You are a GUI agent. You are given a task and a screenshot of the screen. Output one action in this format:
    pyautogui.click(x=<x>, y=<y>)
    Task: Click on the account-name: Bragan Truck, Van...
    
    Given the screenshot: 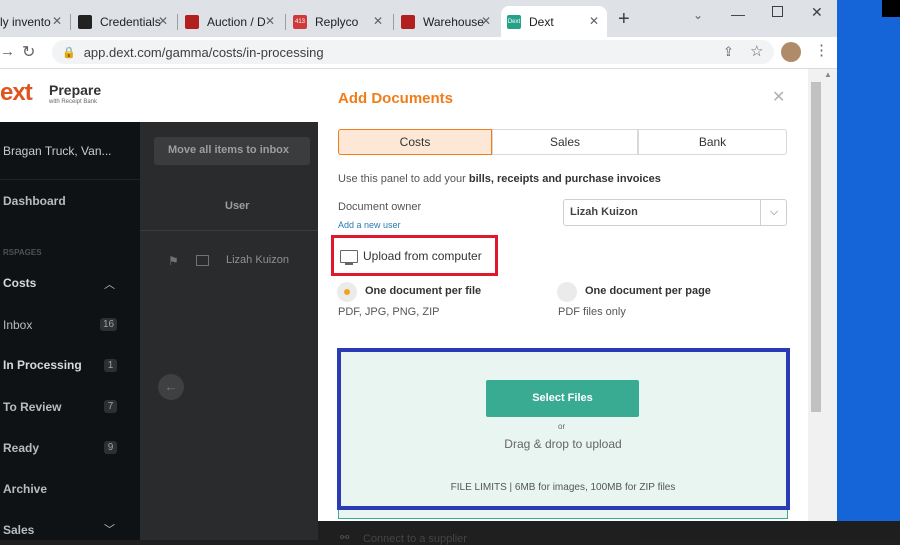 What is the action you would take?
    pyautogui.click(x=57, y=151)
    